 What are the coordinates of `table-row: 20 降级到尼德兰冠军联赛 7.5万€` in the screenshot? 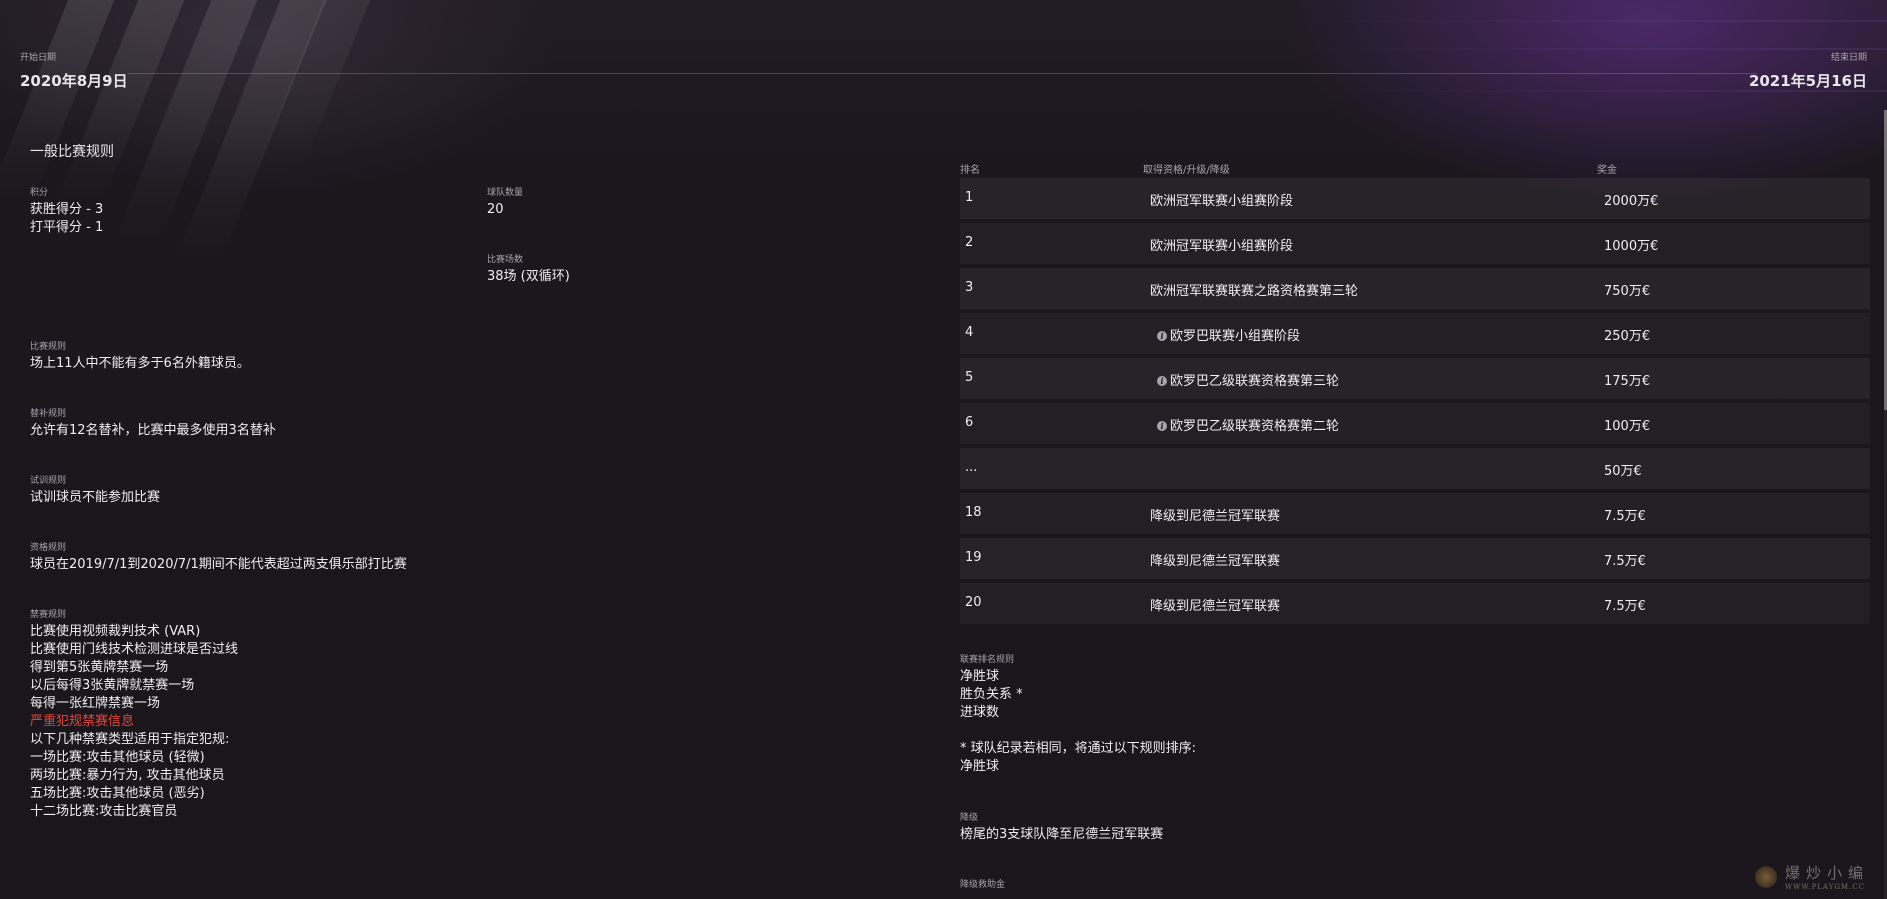 It's located at (1415, 603).